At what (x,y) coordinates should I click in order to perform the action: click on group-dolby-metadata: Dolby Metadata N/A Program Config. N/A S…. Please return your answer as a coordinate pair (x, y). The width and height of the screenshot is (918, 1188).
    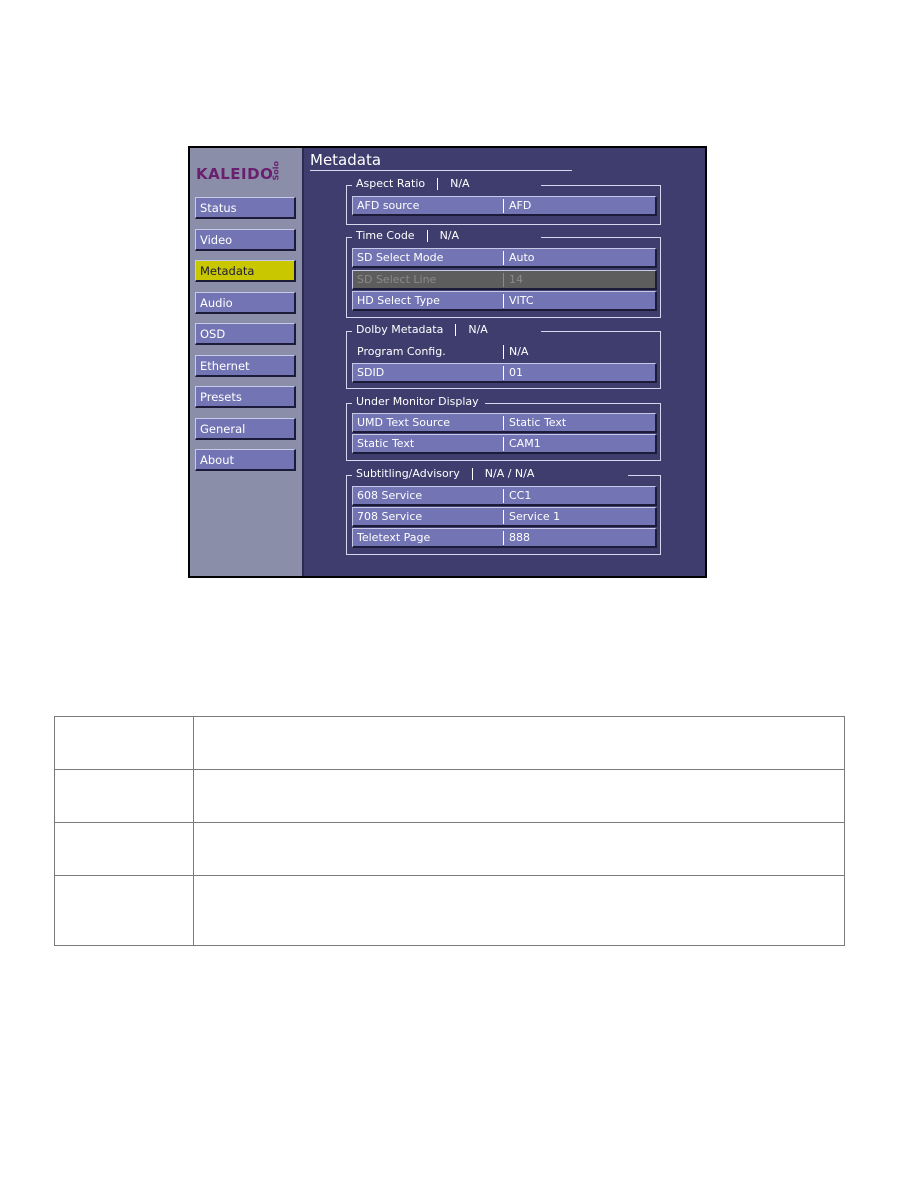
    Looking at the image, I should click on (503, 356).